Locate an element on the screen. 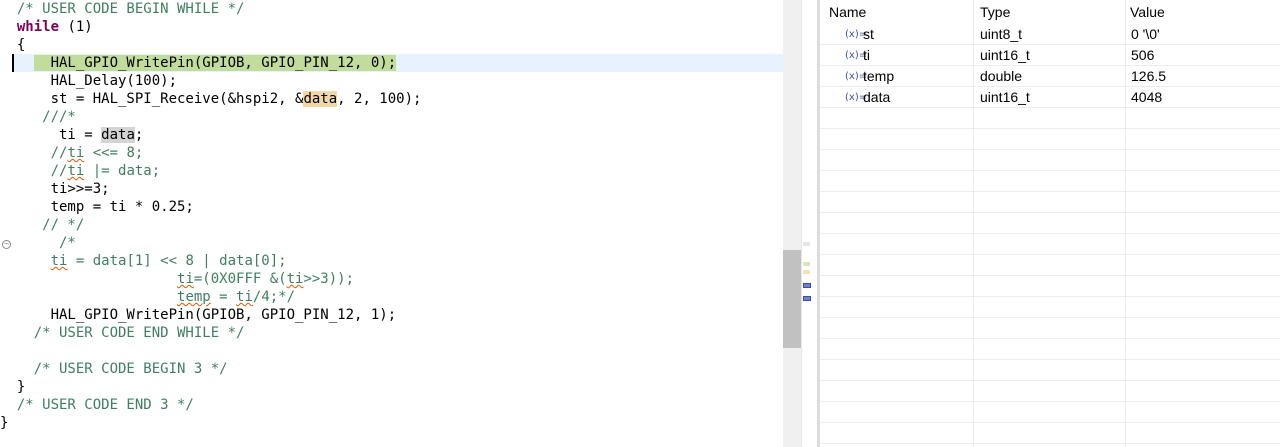 This screenshot has height=447, width=1280. variable-name: data is located at coordinates (877, 97).